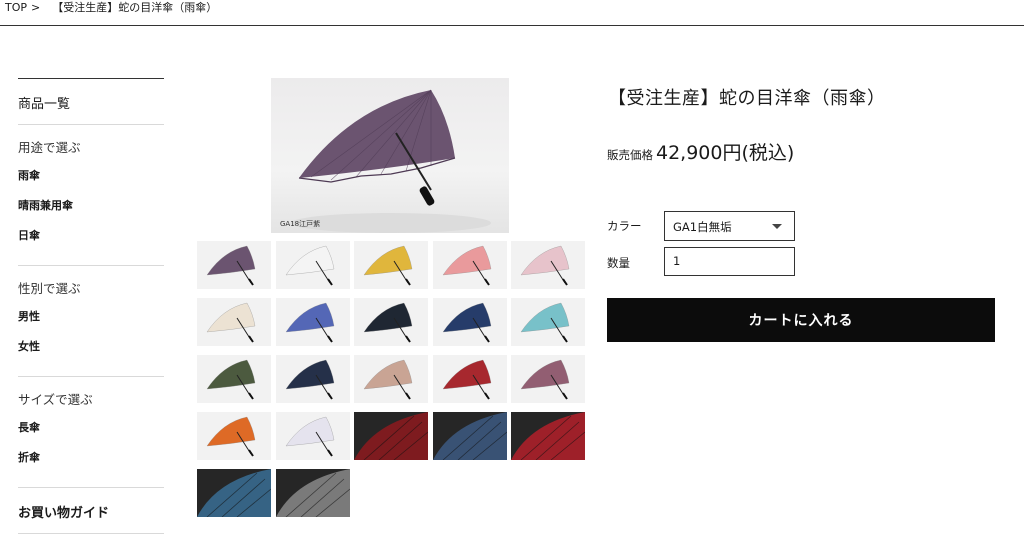 The image size is (1024, 534). What do you see at coordinates (91, 466) in the screenshot?
I see `sidebar-item-folding: 折傘` at bounding box center [91, 466].